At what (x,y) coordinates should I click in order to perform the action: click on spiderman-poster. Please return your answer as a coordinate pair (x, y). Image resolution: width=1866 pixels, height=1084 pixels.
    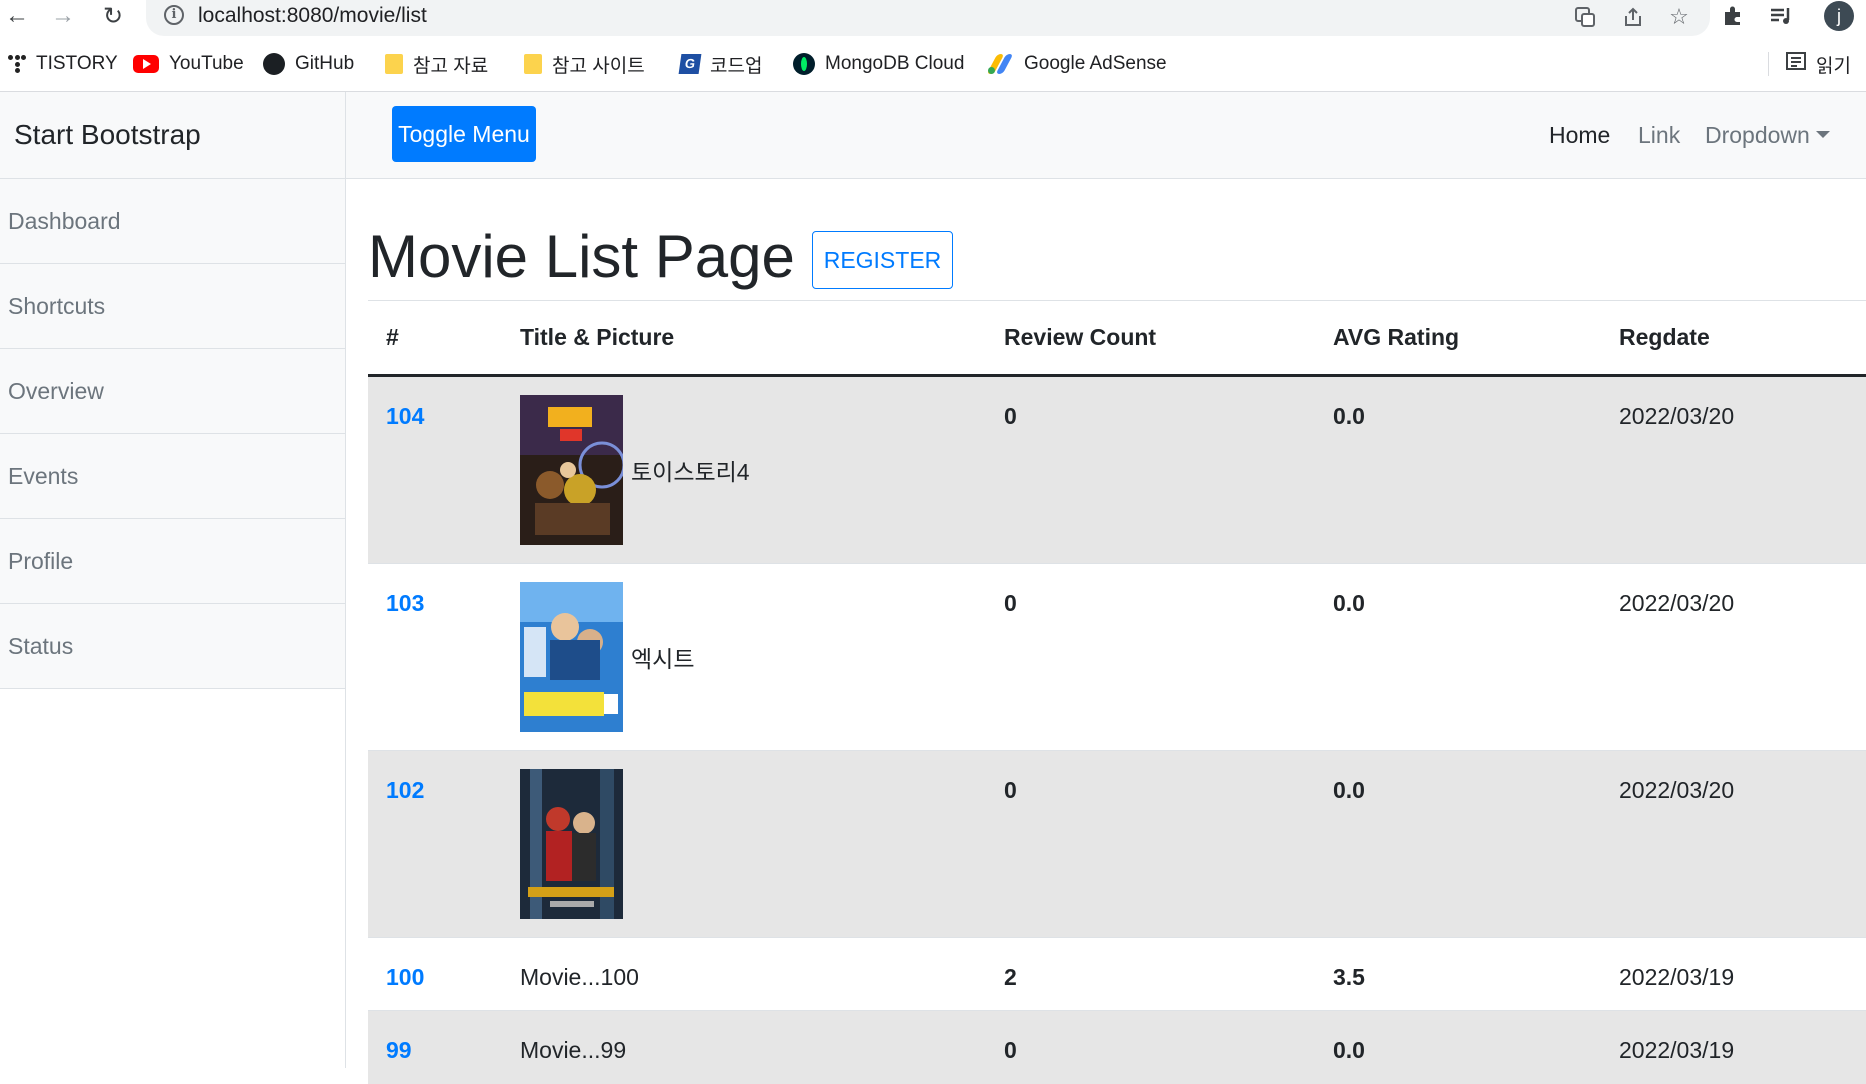
    Looking at the image, I should click on (571, 844).